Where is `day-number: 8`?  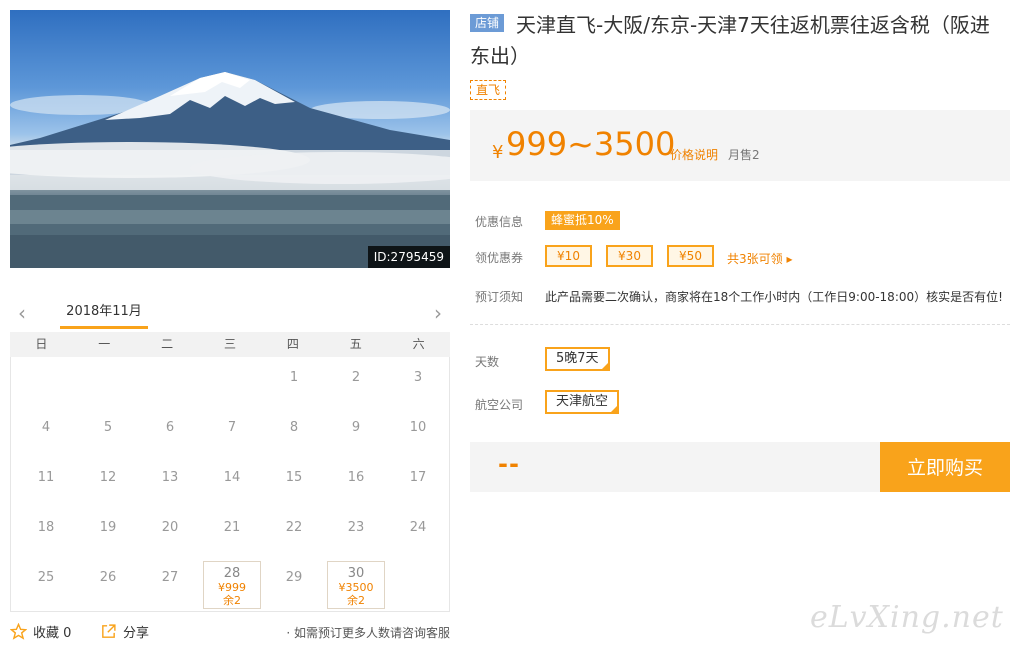
day-number: 8 is located at coordinates (294, 427).